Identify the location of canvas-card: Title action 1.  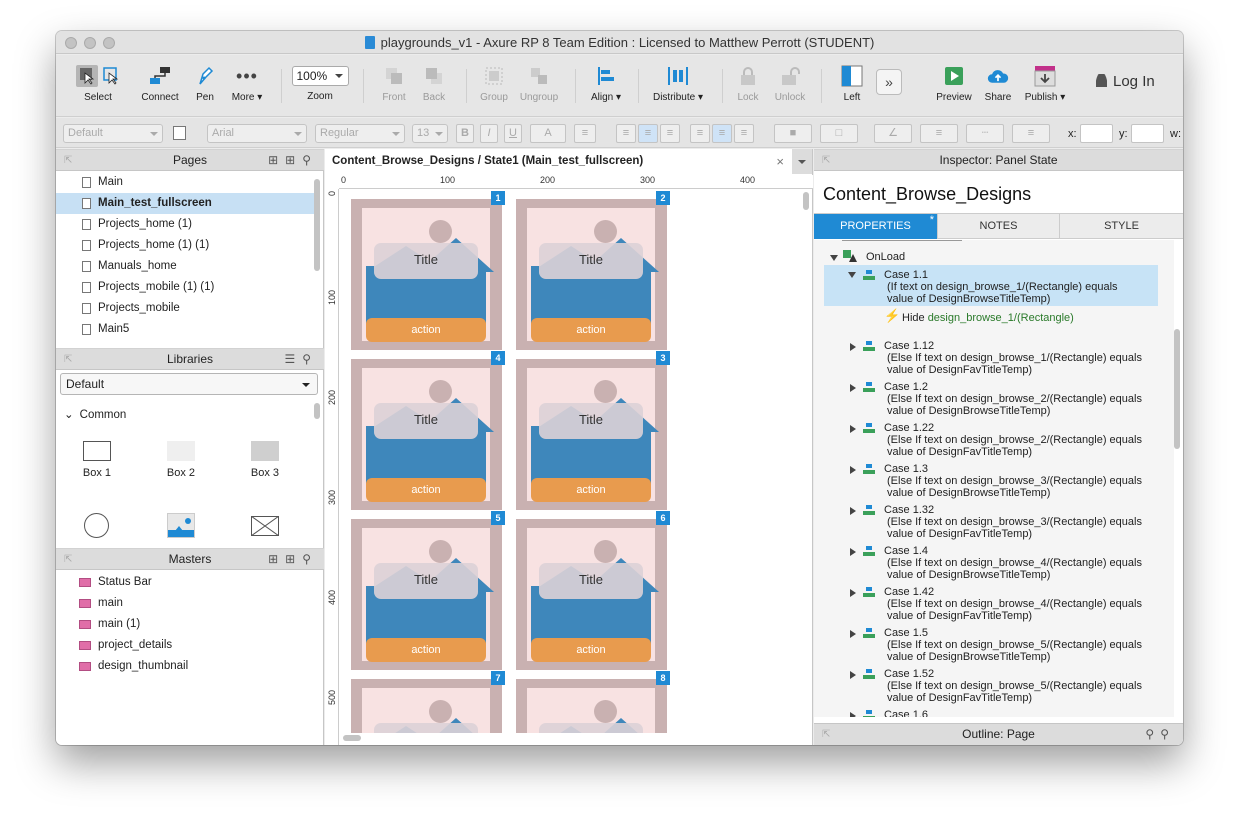
(428, 270).